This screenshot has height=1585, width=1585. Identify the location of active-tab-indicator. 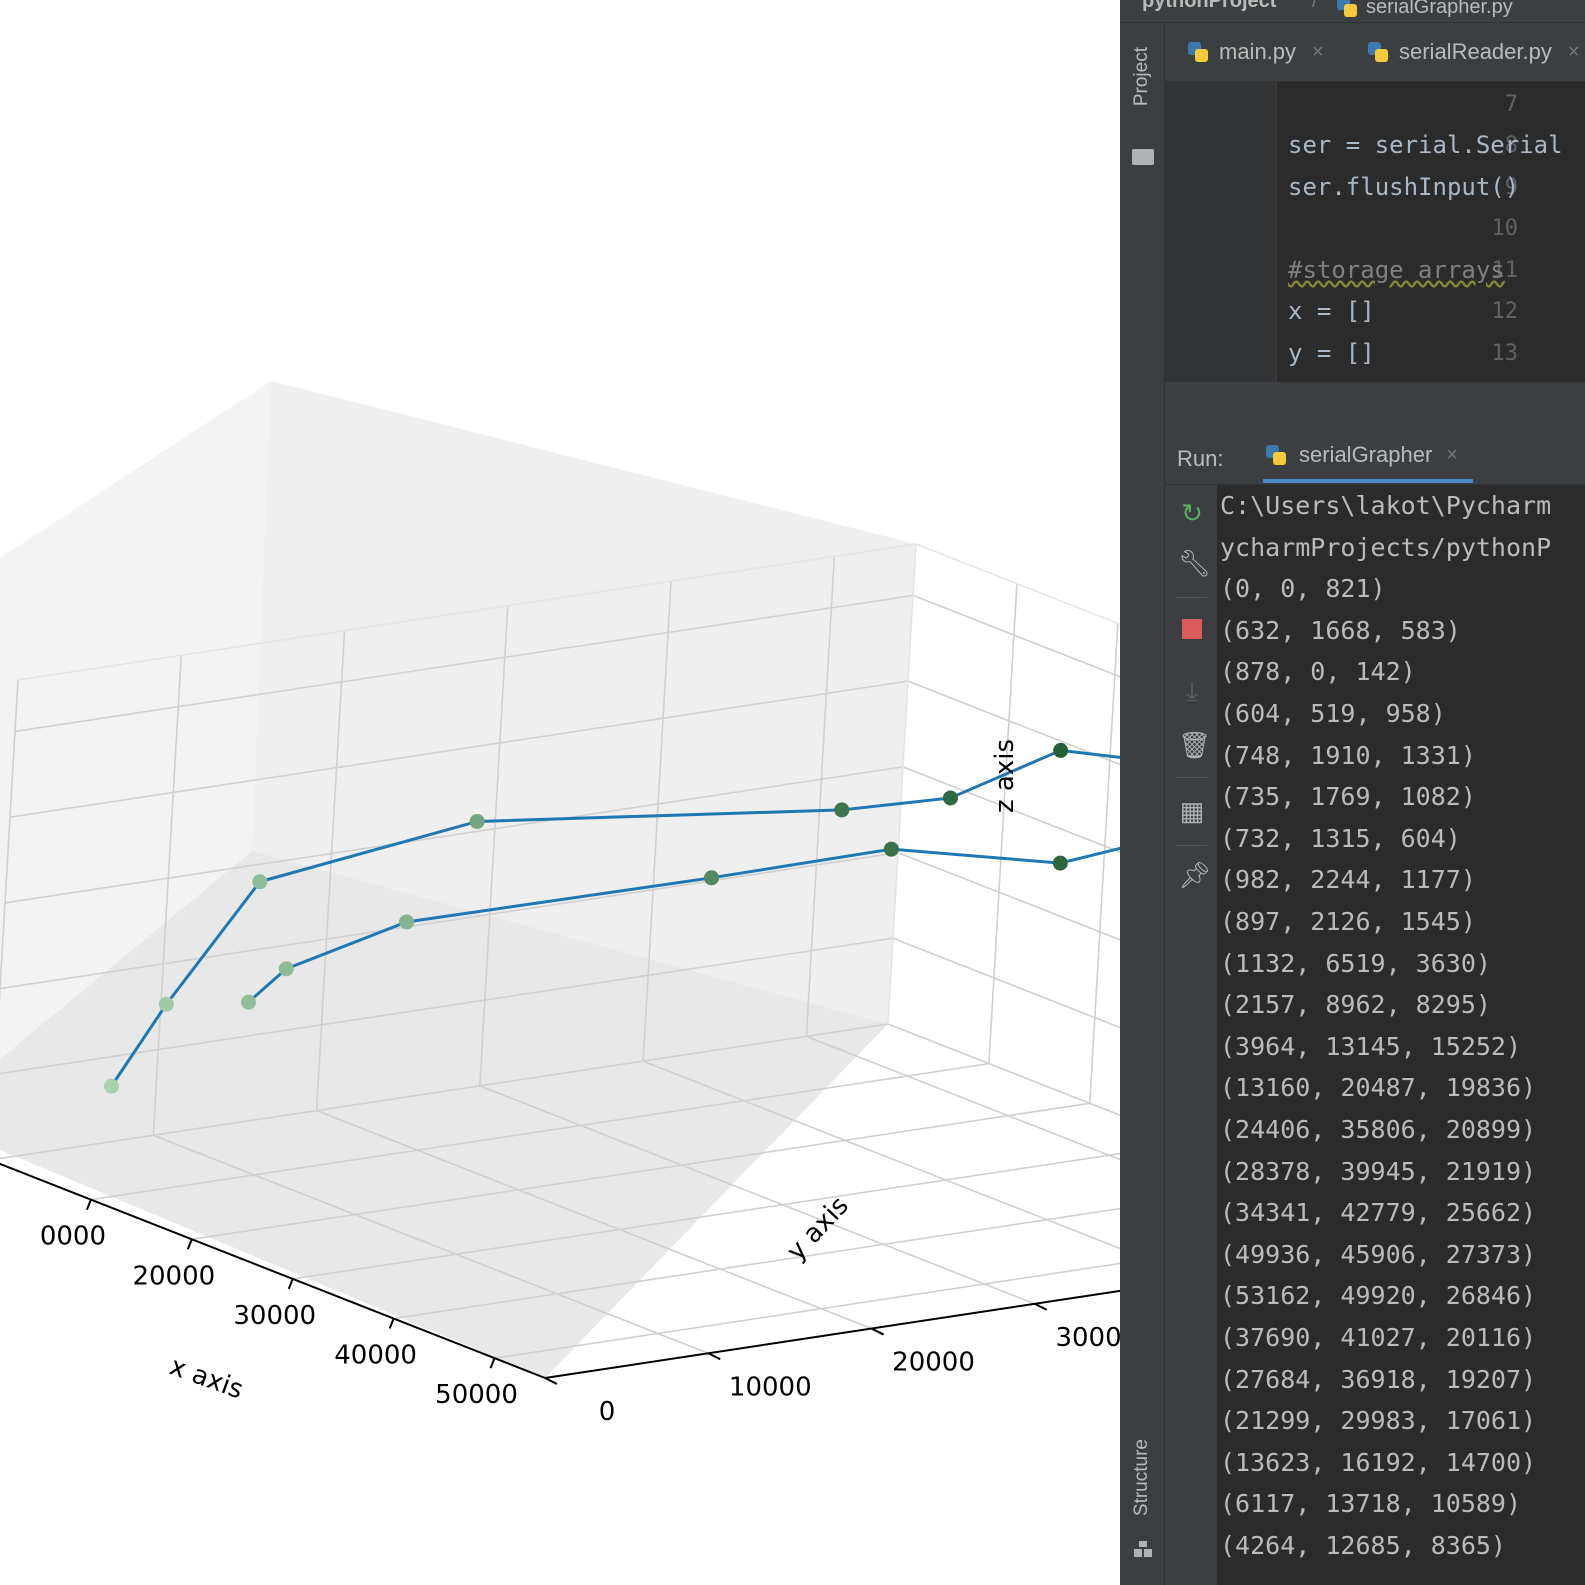
(1368, 481).